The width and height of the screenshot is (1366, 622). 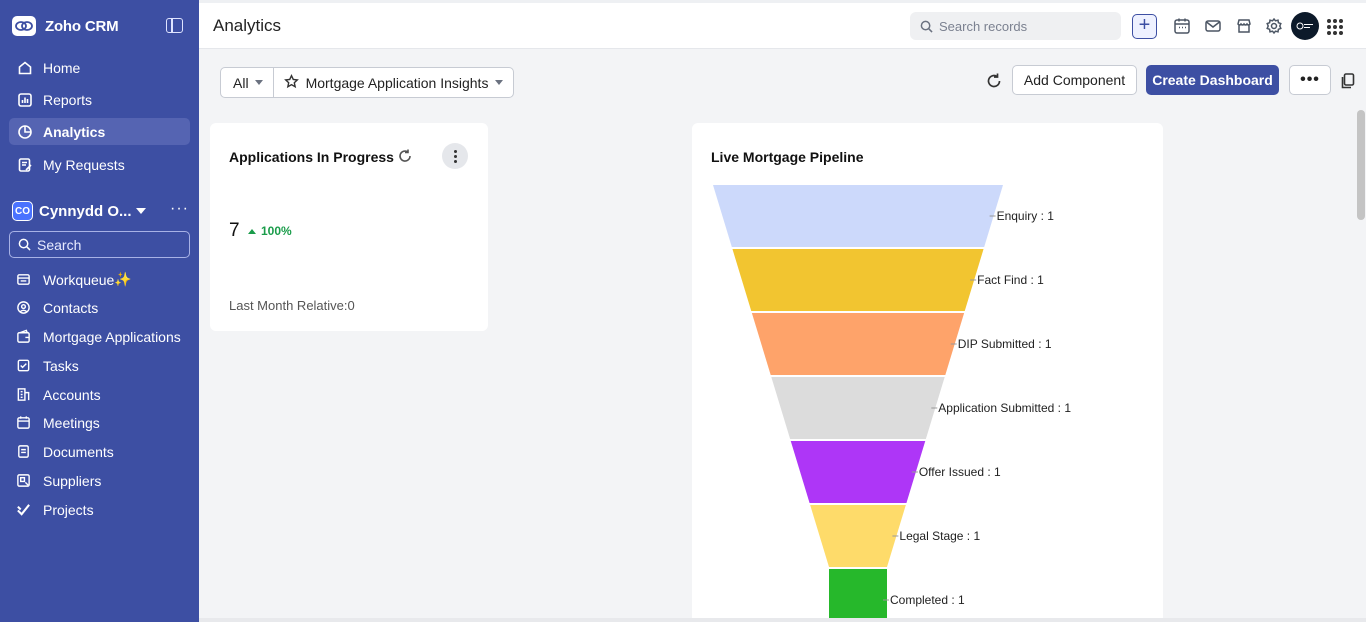 What do you see at coordinates (25, 68) in the screenshot?
I see `home-icon` at bounding box center [25, 68].